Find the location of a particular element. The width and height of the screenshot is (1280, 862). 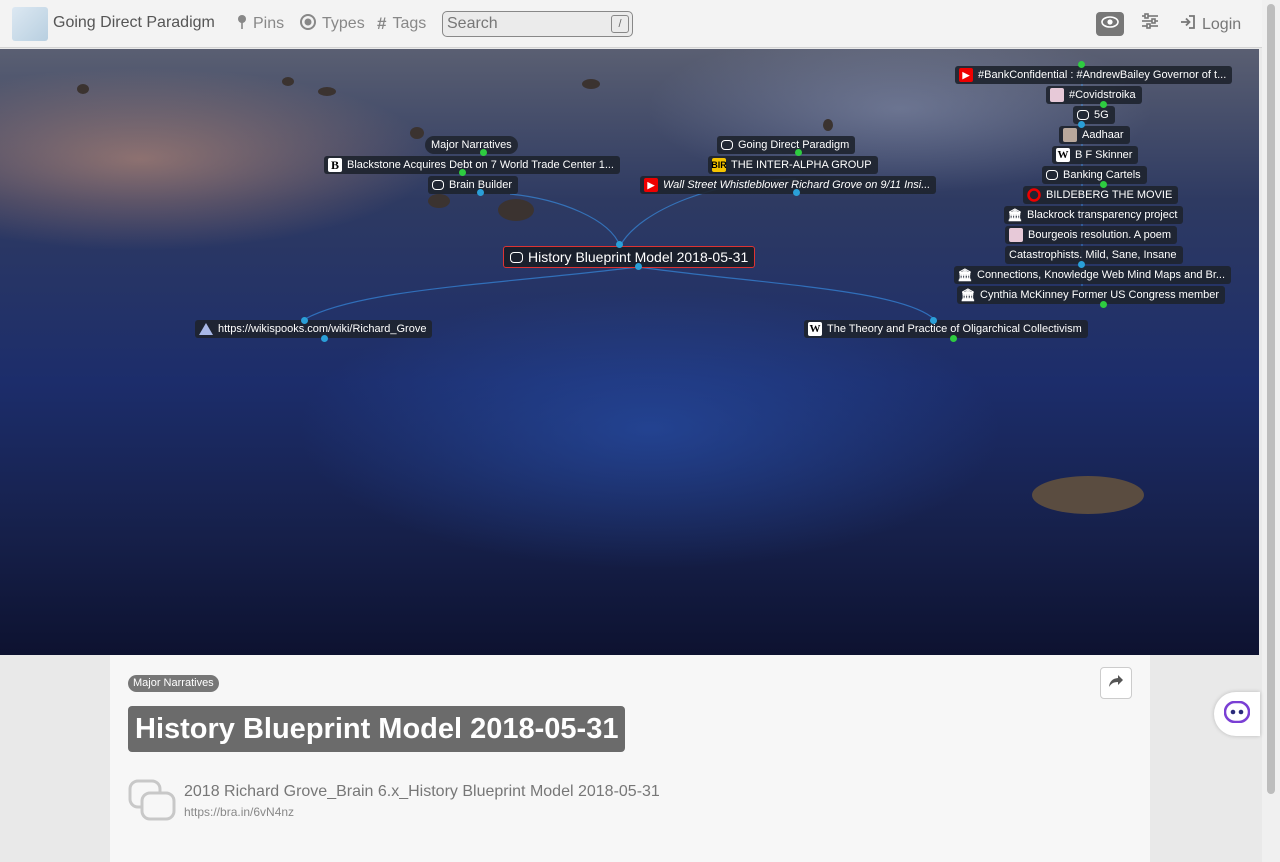

graph-node-aadhaar: Aadhaar is located at coordinates (1094, 135).